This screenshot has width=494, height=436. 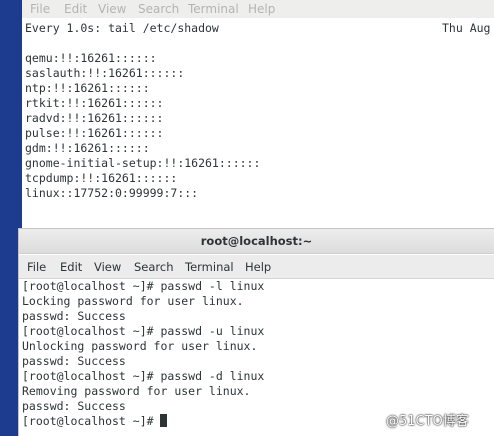 What do you see at coordinates (140, 346) in the screenshot?
I see `terminal-line: Unlocking password for user linux.` at bounding box center [140, 346].